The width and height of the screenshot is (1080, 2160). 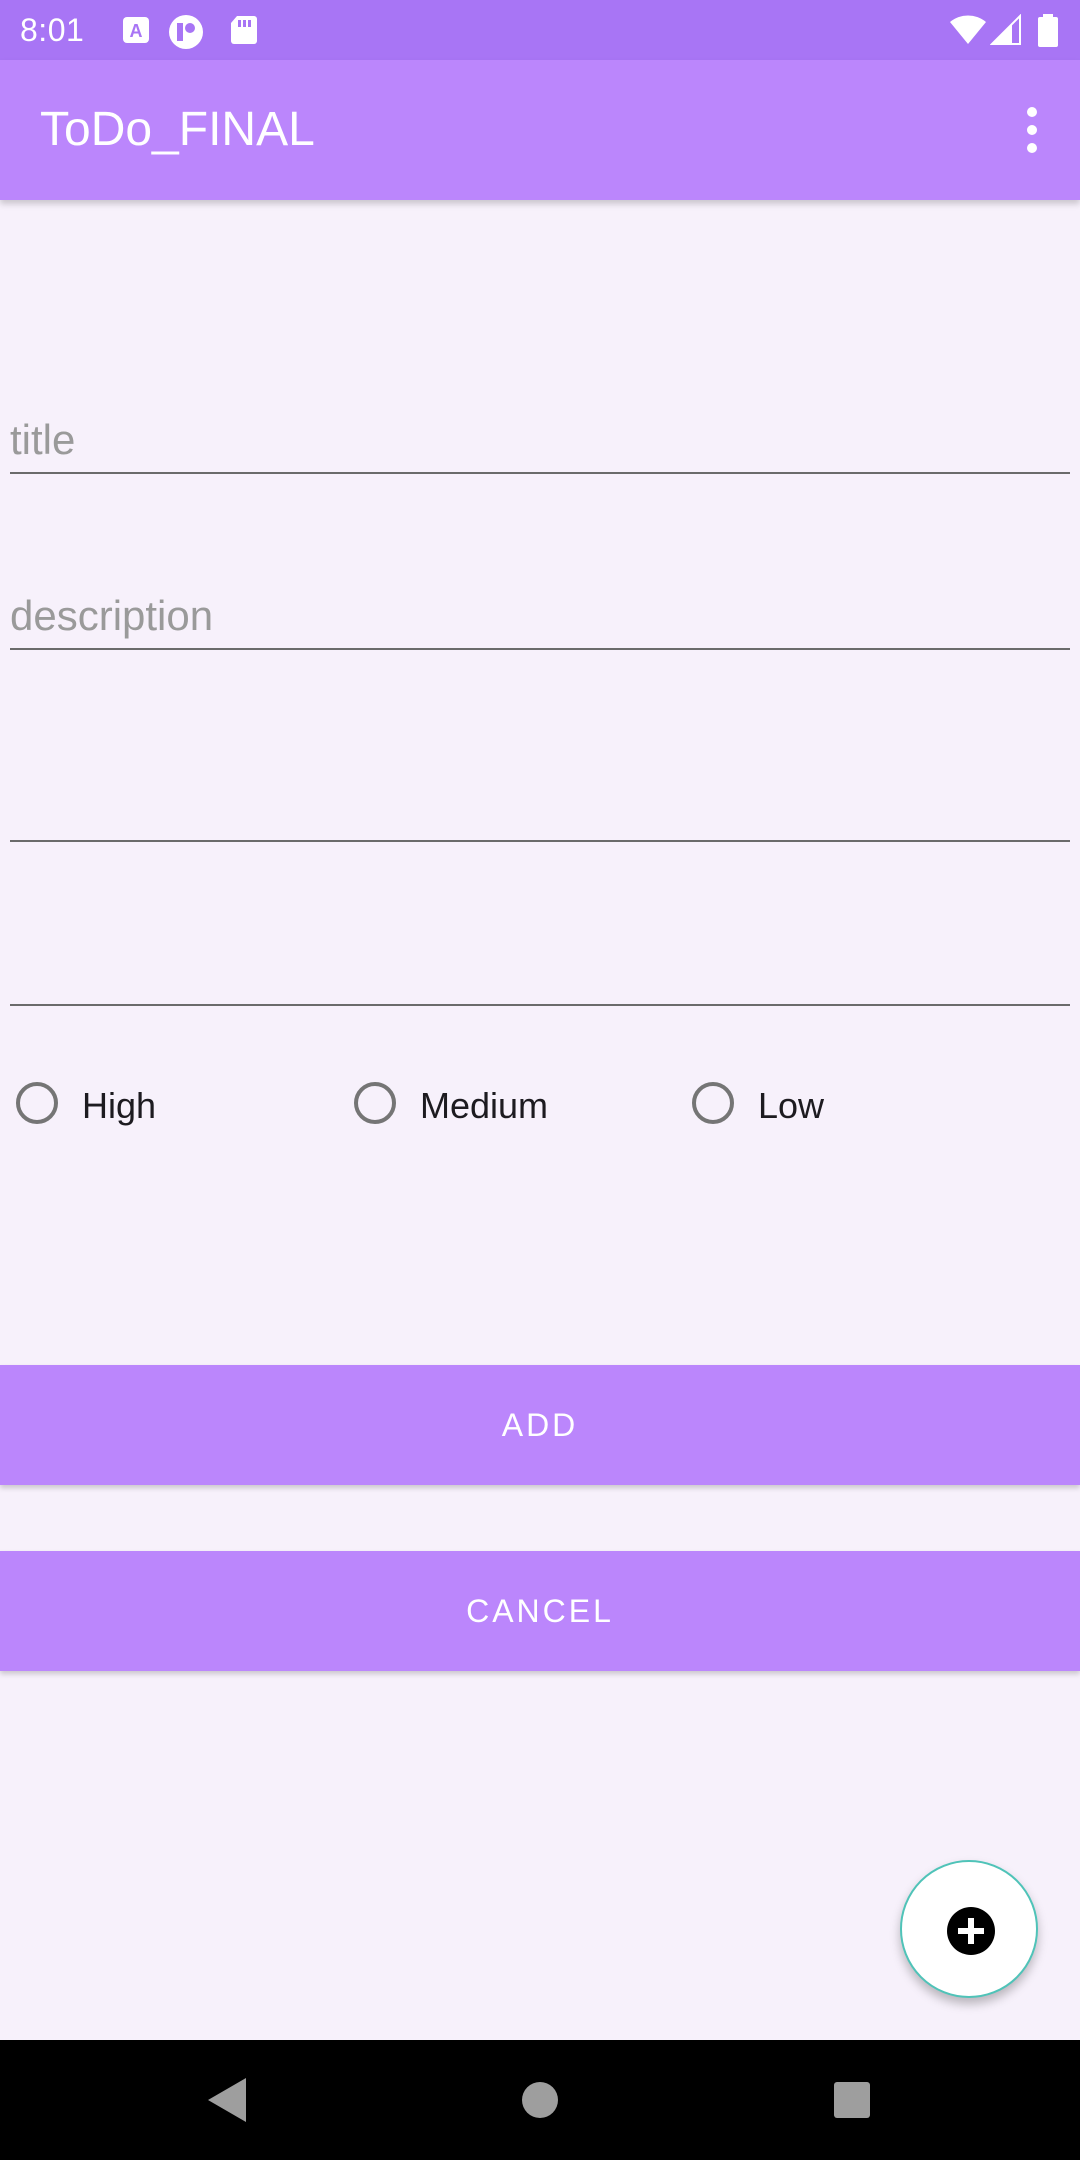 I want to click on status-bar: 8:01 A, so click(x=540, y=30).